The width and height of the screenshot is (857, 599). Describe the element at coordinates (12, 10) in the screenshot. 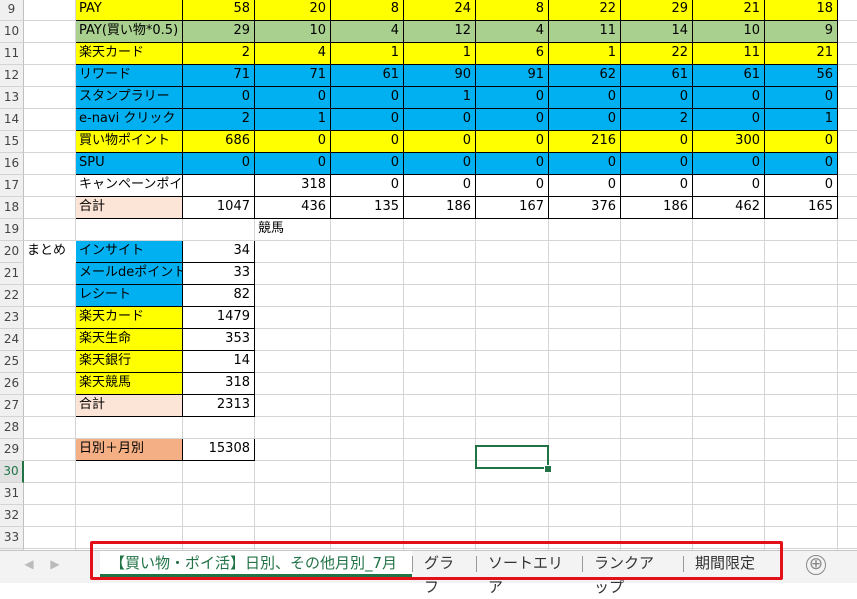

I see `row-header-9: 9` at that location.